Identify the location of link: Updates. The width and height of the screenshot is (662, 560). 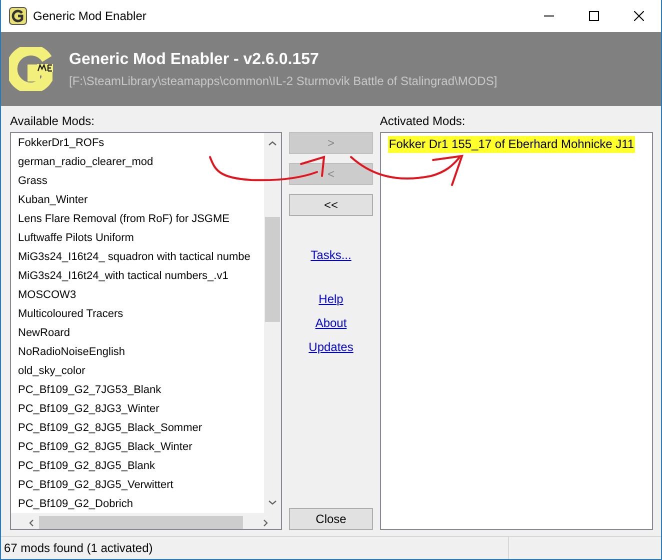
(331, 347).